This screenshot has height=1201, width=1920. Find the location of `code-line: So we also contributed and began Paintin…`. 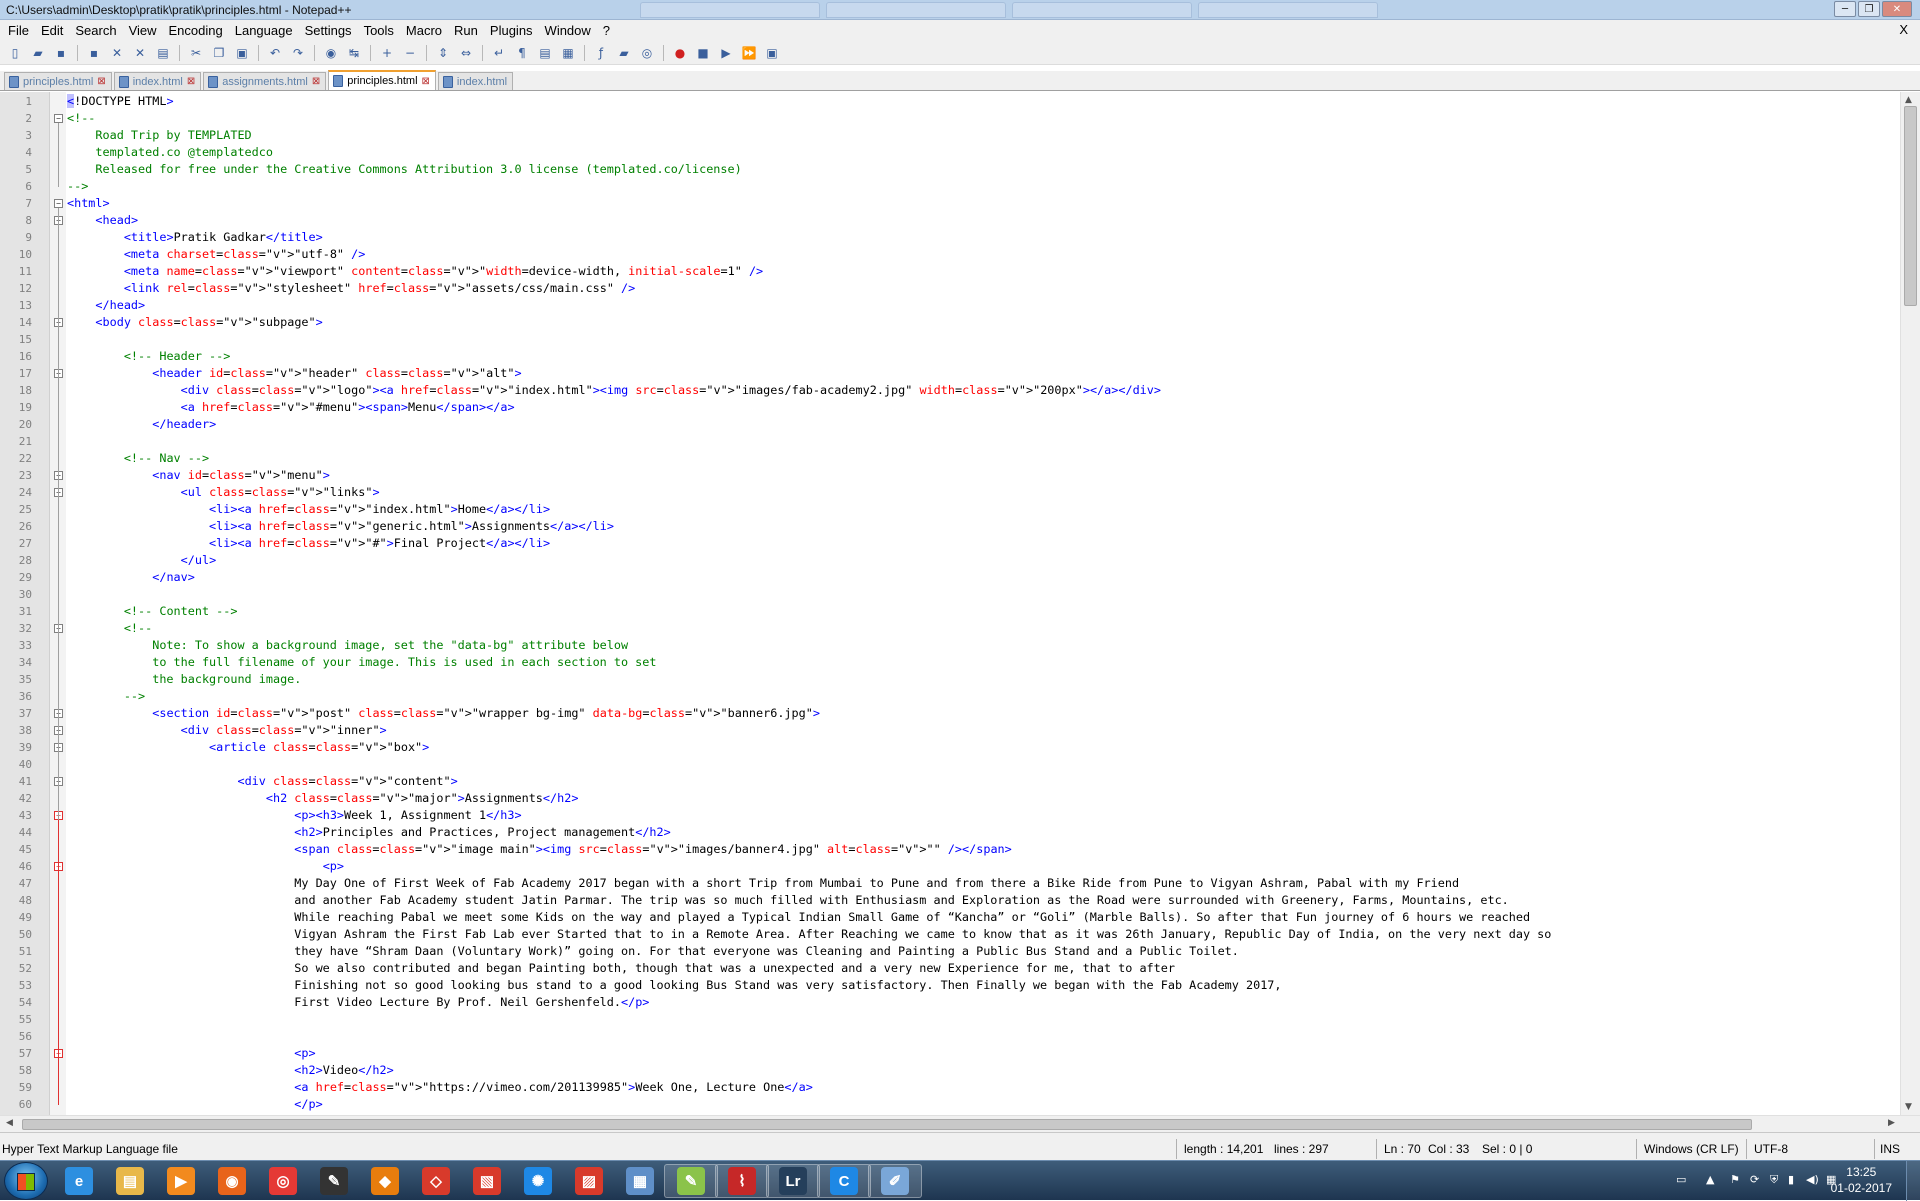

code-line: So we also contributed and began Paintin… is located at coordinates (621, 968).